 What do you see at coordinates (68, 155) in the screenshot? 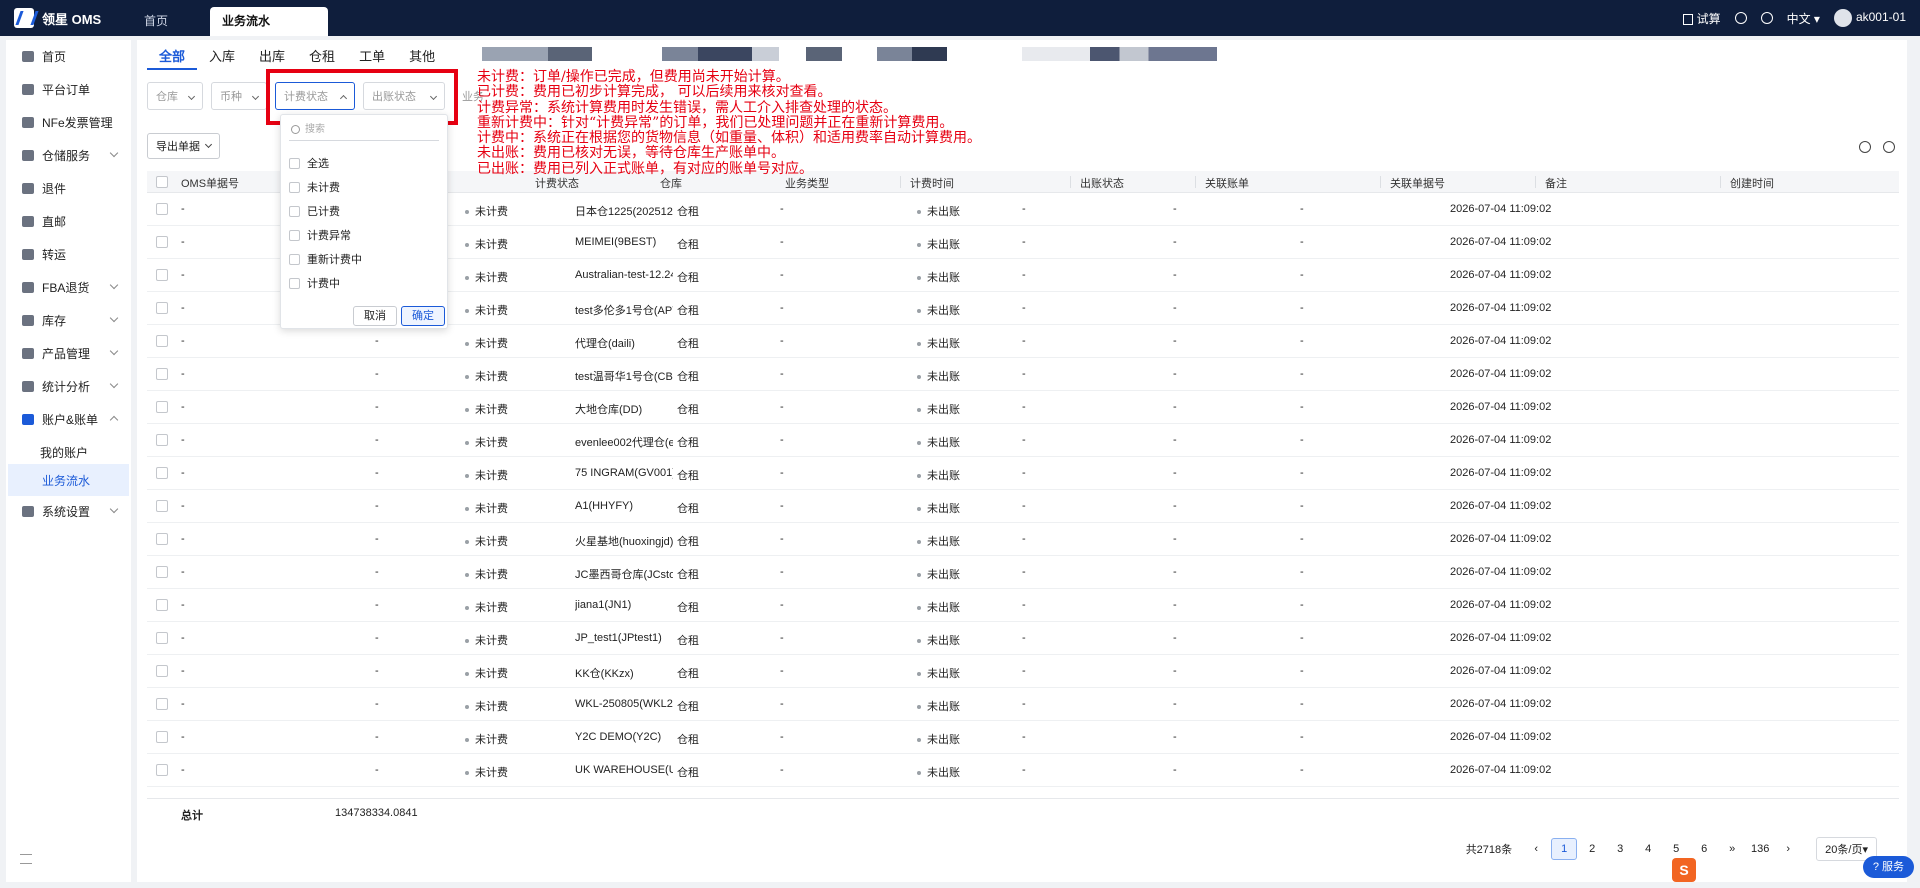
I see `sidebar-item-warehouse-service: 仓储服务` at bounding box center [68, 155].